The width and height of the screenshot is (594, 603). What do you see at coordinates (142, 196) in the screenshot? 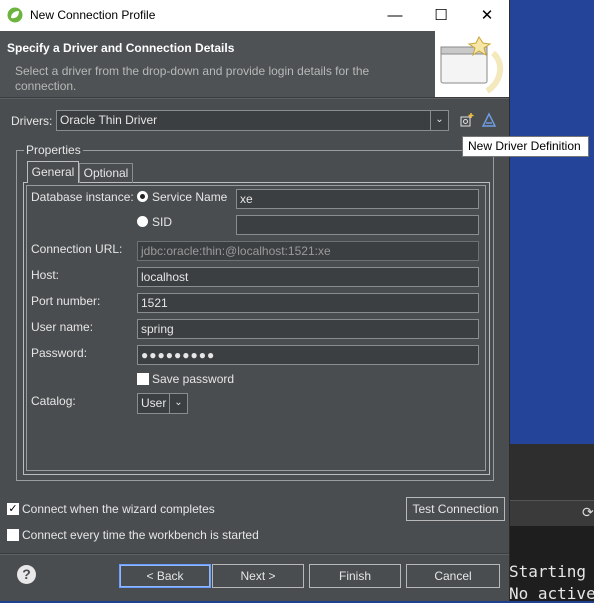
I see `service-name-radio` at bounding box center [142, 196].